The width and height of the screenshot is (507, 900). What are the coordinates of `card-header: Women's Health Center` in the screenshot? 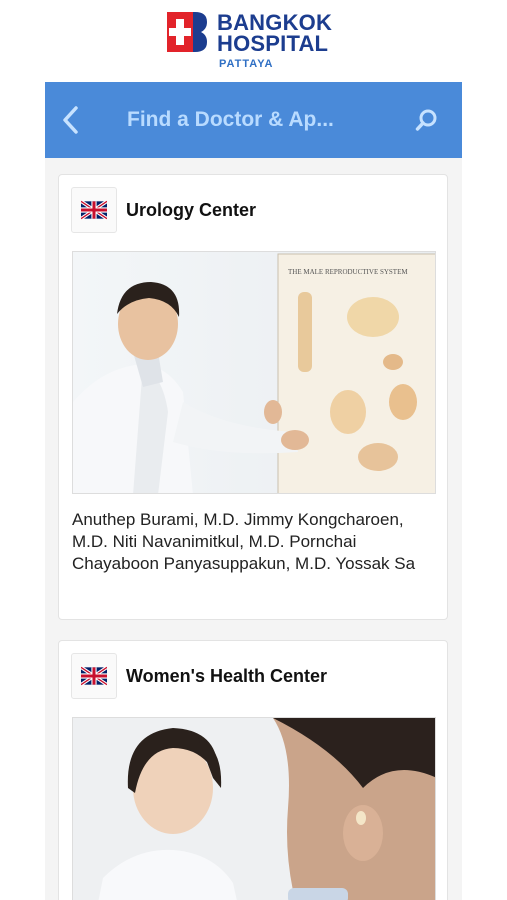 It's located at (199, 676).